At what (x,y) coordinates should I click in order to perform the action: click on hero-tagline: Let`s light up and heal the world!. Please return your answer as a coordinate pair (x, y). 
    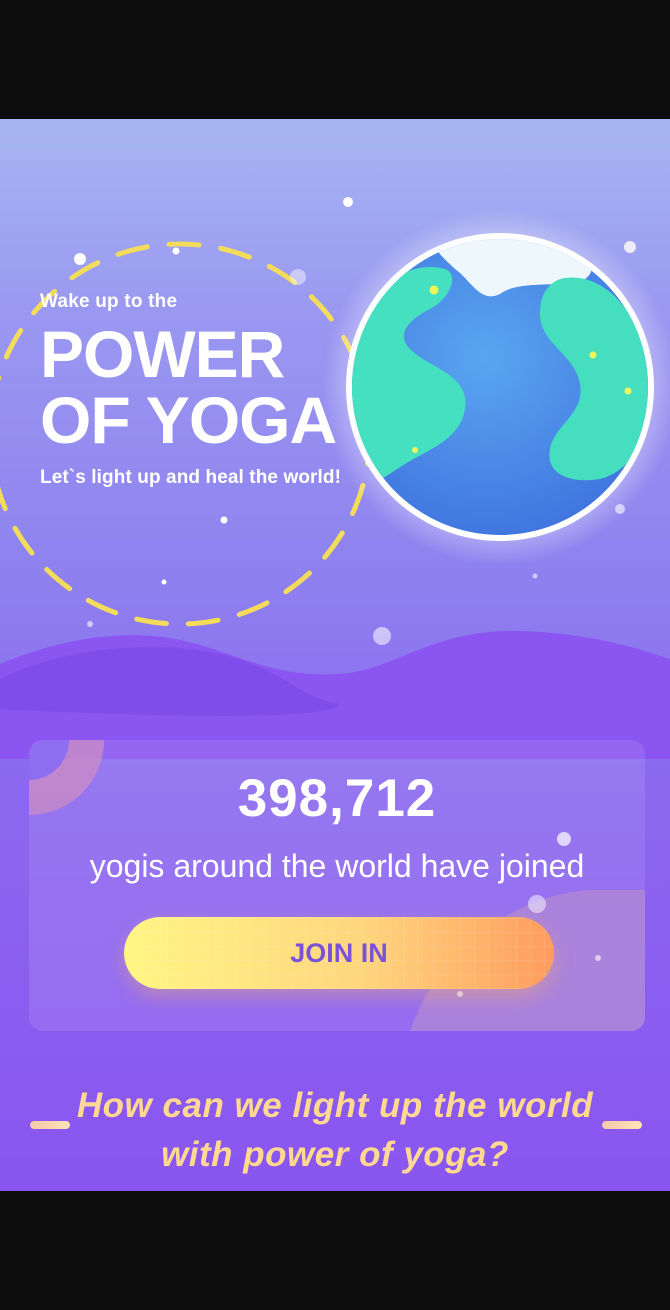
    Looking at the image, I should click on (191, 477).